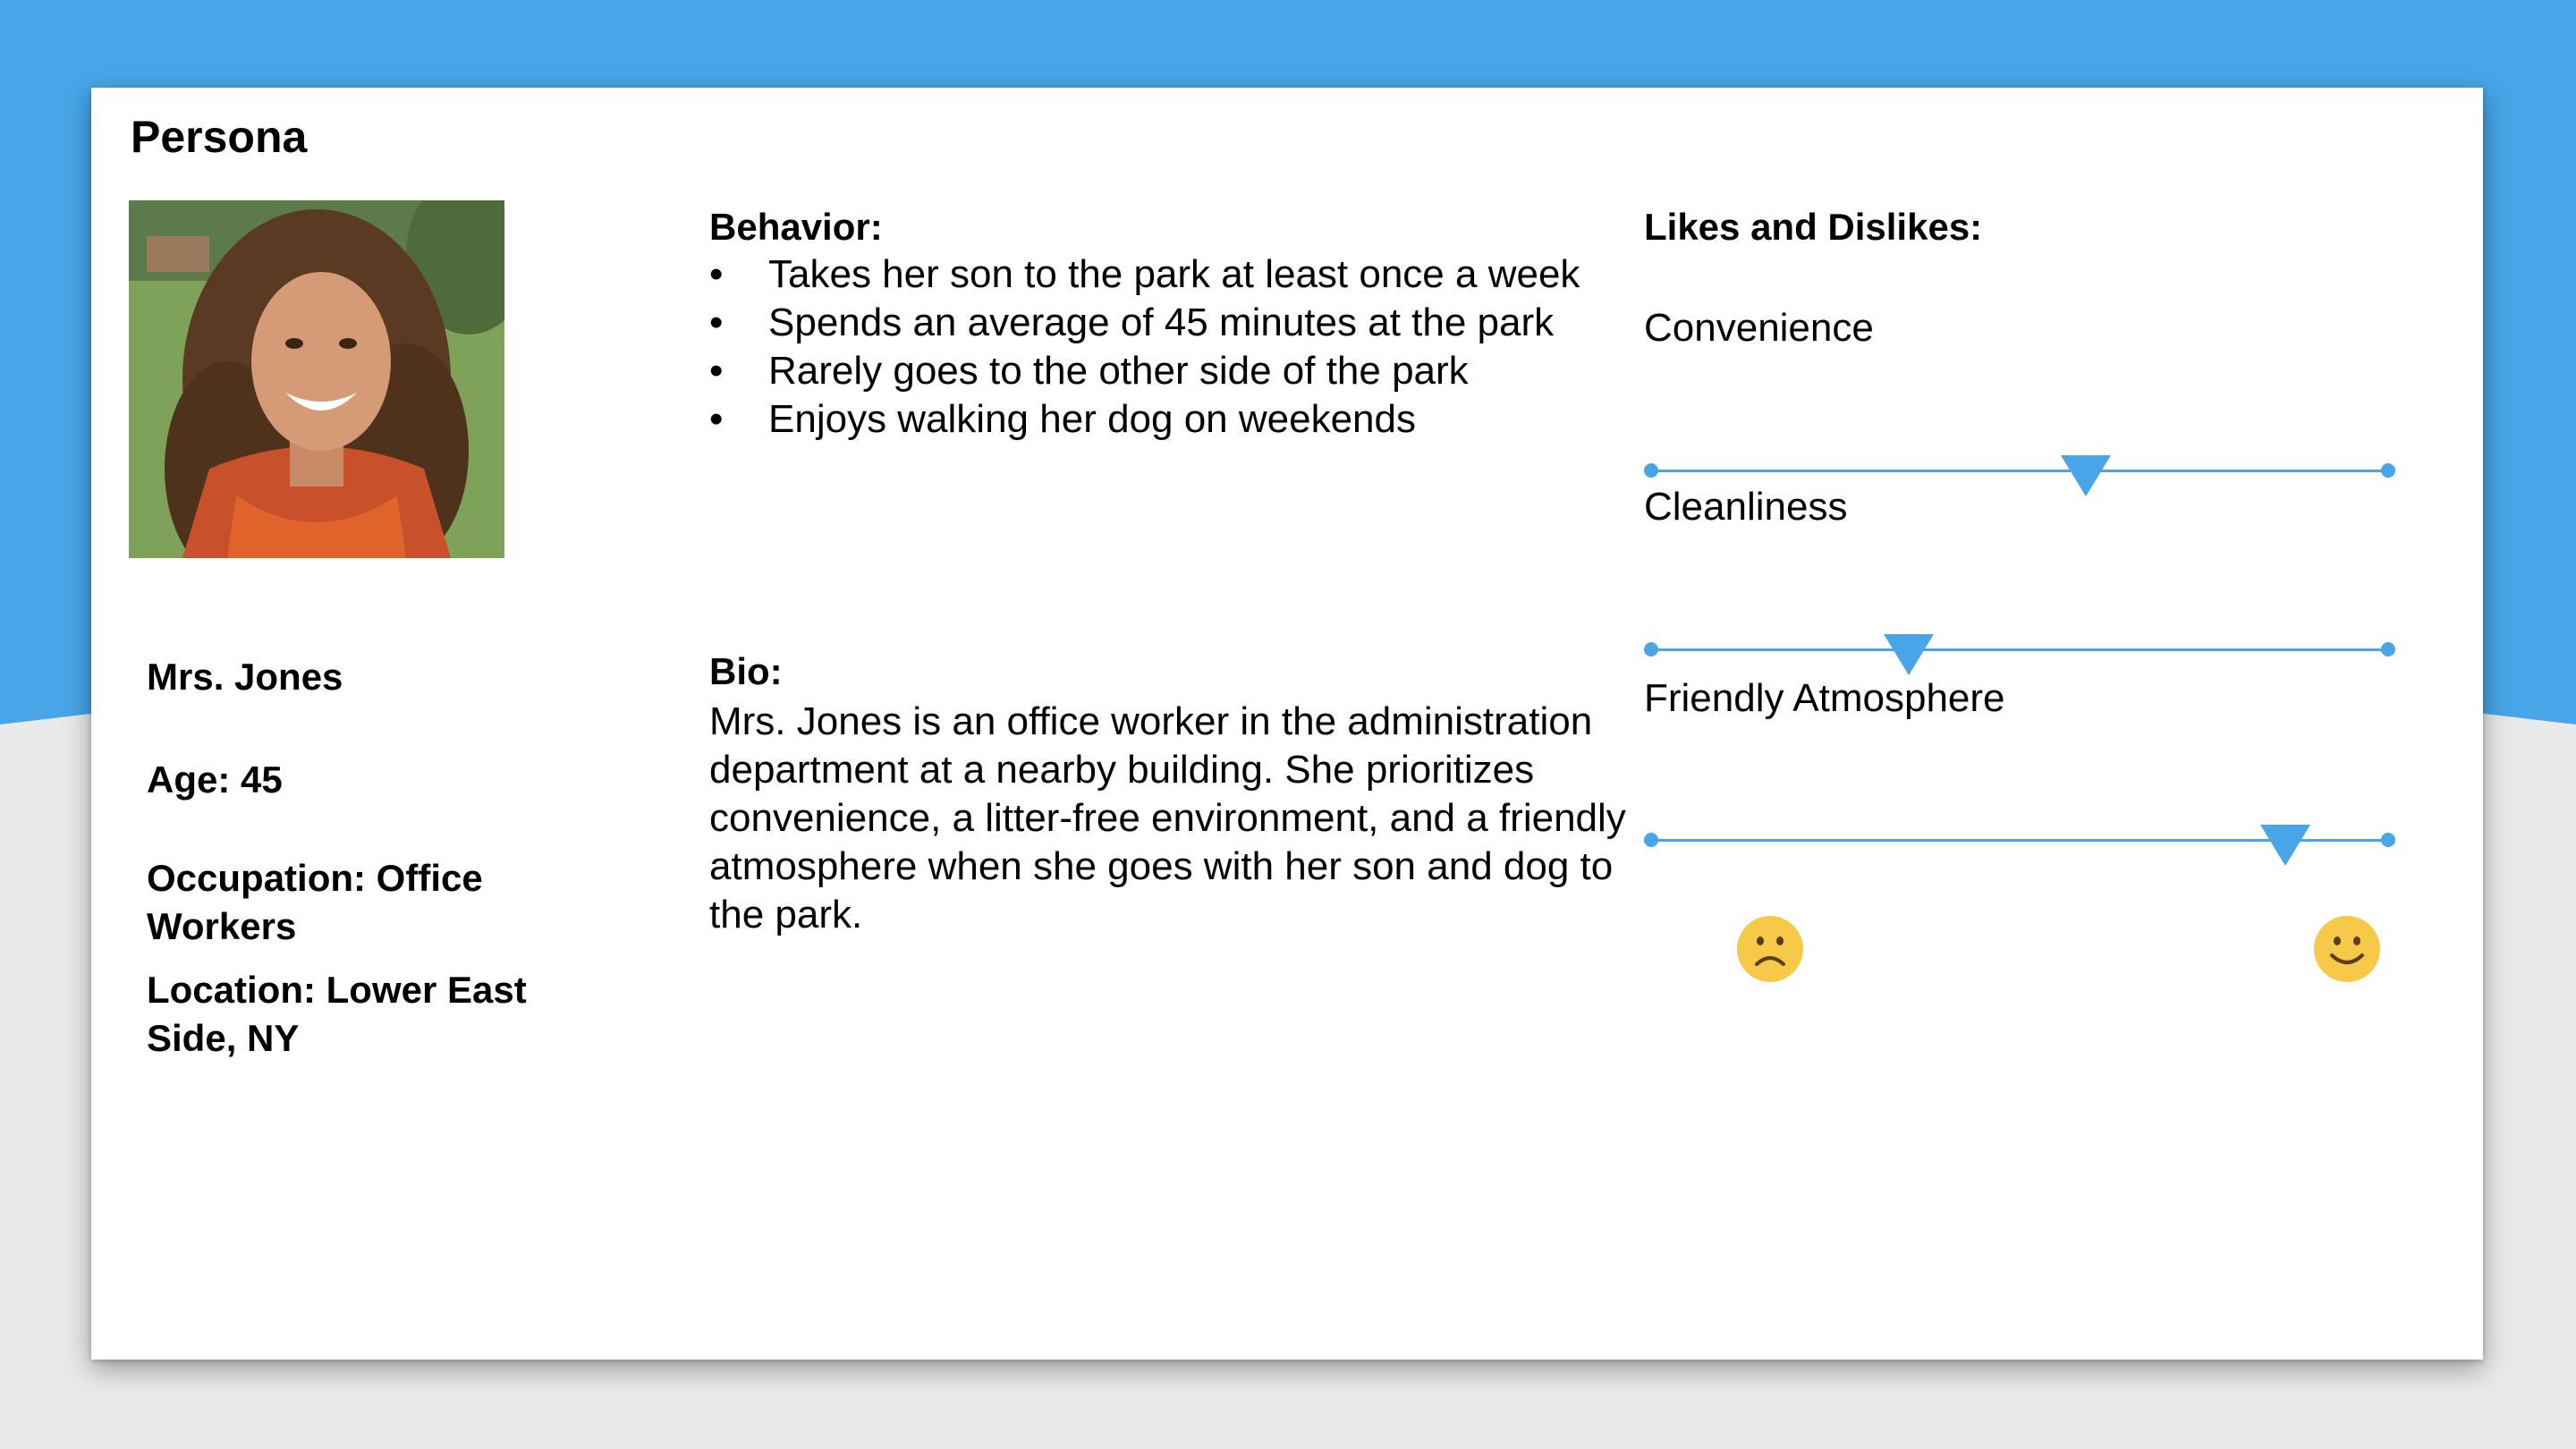 This screenshot has height=1449, width=2576. Describe the element at coordinates (1746, 507) in the screenshot. I see `scale-label-cleanliness: Cleanliness` at that location.